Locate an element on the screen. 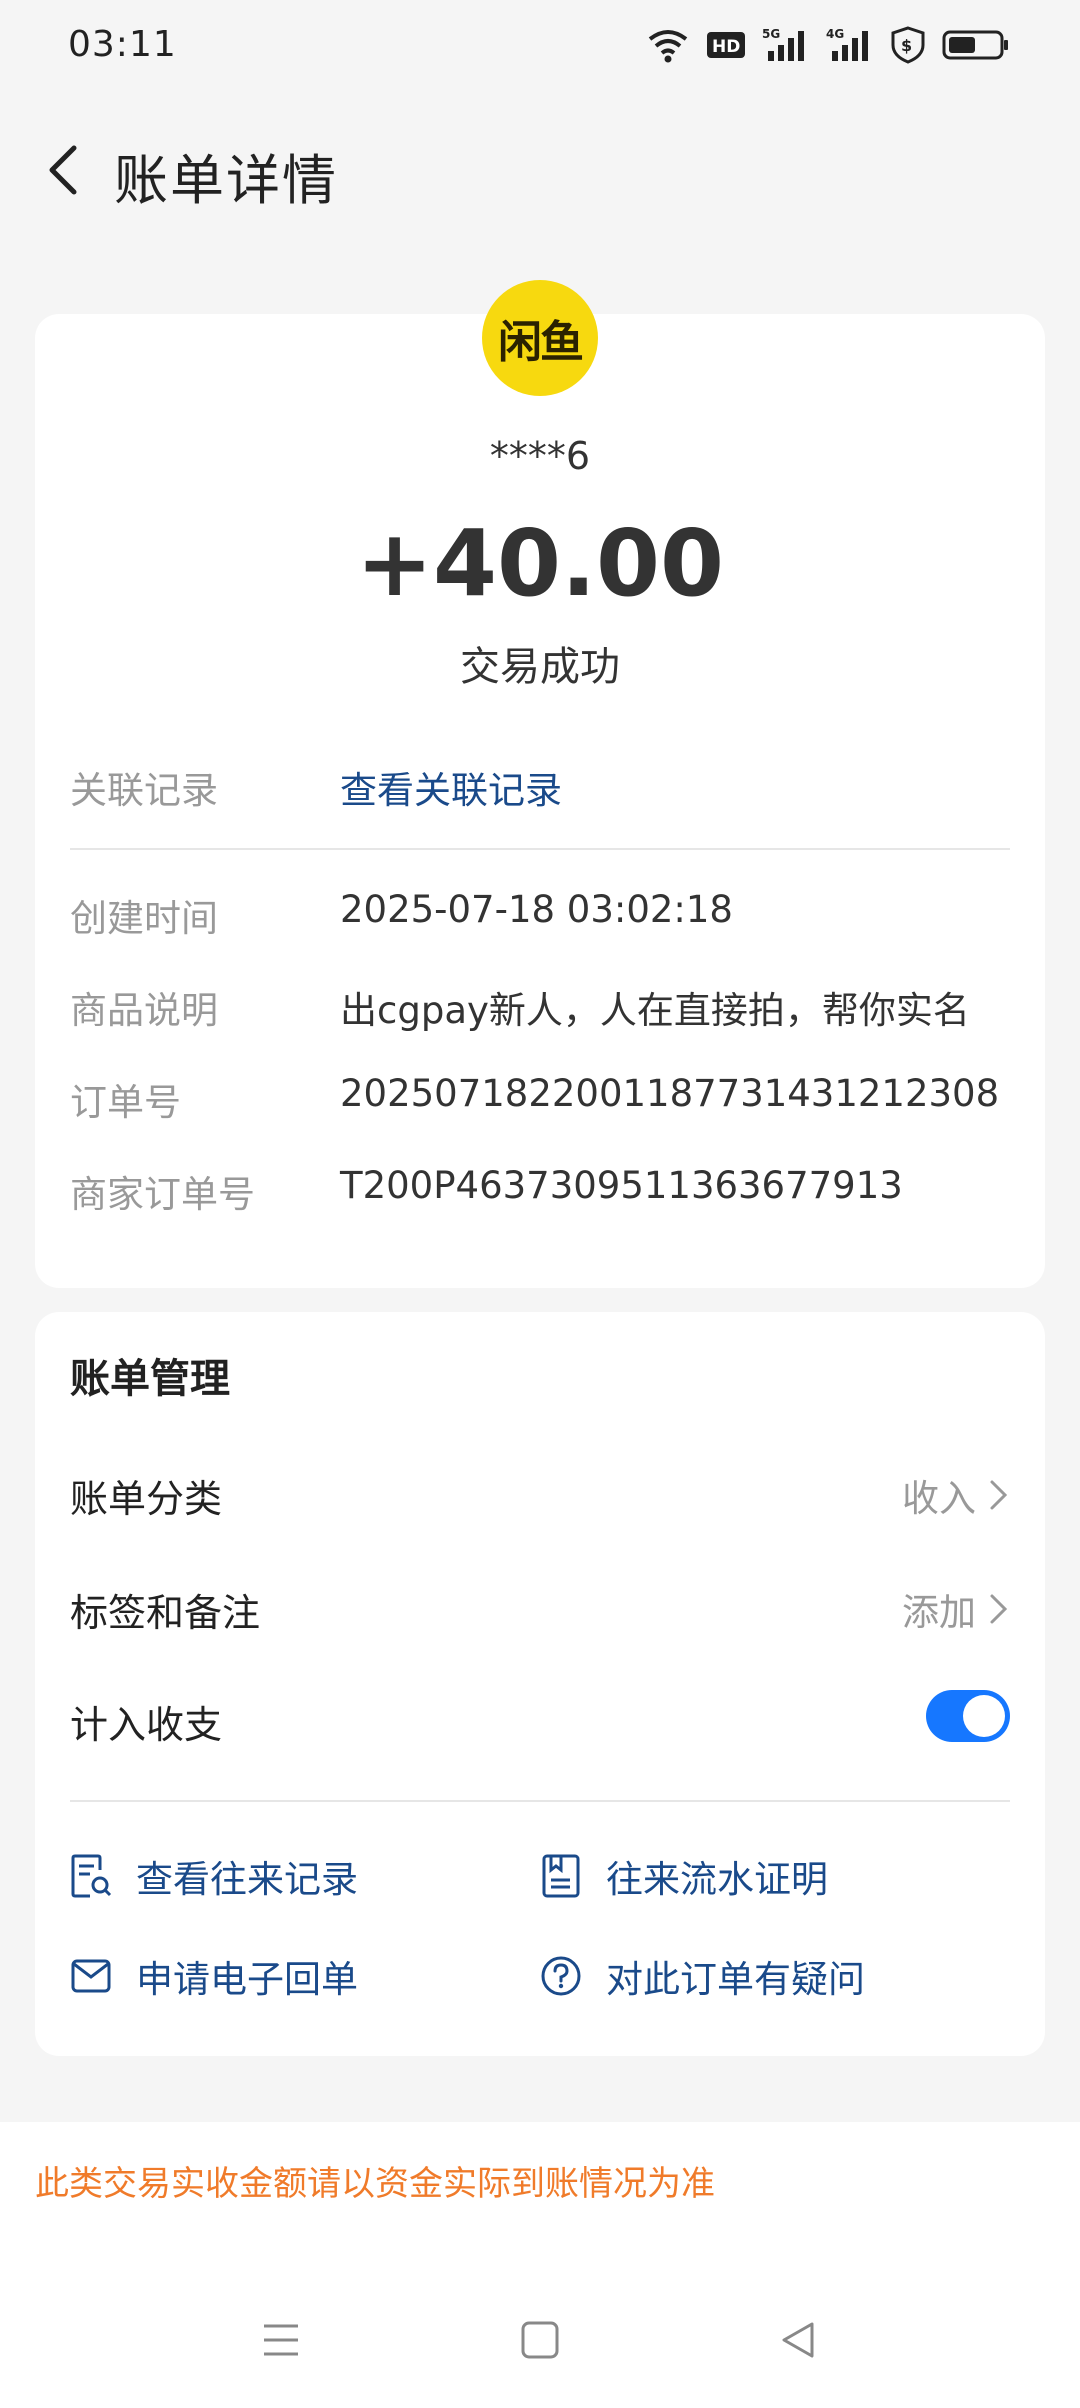  detail-row-created-time: 创建时间 2025-07-18 03:02:18 is located at coordinates (540, 918).